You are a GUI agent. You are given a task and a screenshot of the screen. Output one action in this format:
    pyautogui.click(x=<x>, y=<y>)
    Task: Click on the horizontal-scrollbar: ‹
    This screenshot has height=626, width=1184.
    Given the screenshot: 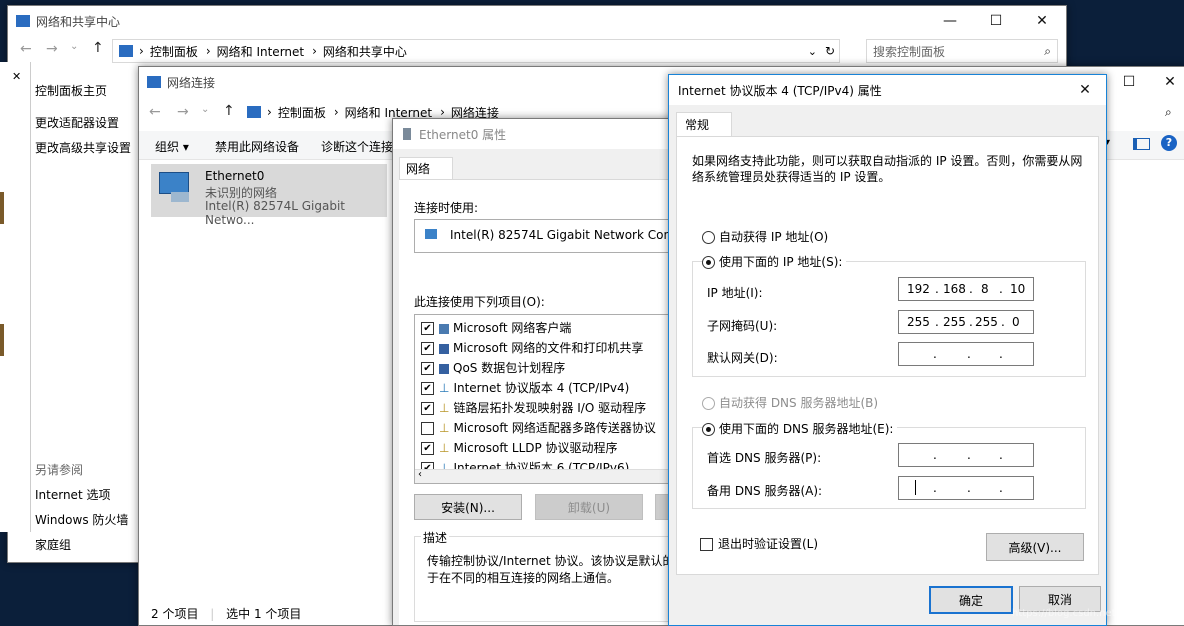 What is the action you would take?
    pyautogui.click(x=550, y=476)
    